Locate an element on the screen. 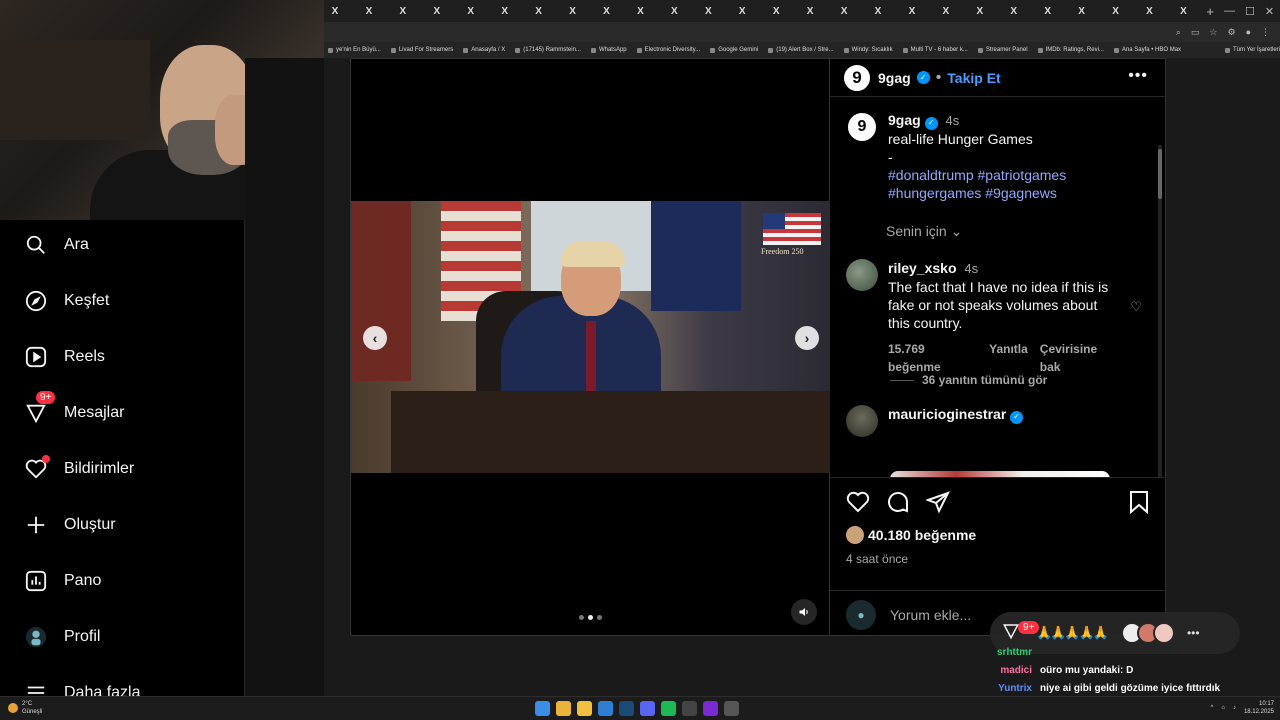  follow-button: Takip Et is located at coordinates (973, 78).